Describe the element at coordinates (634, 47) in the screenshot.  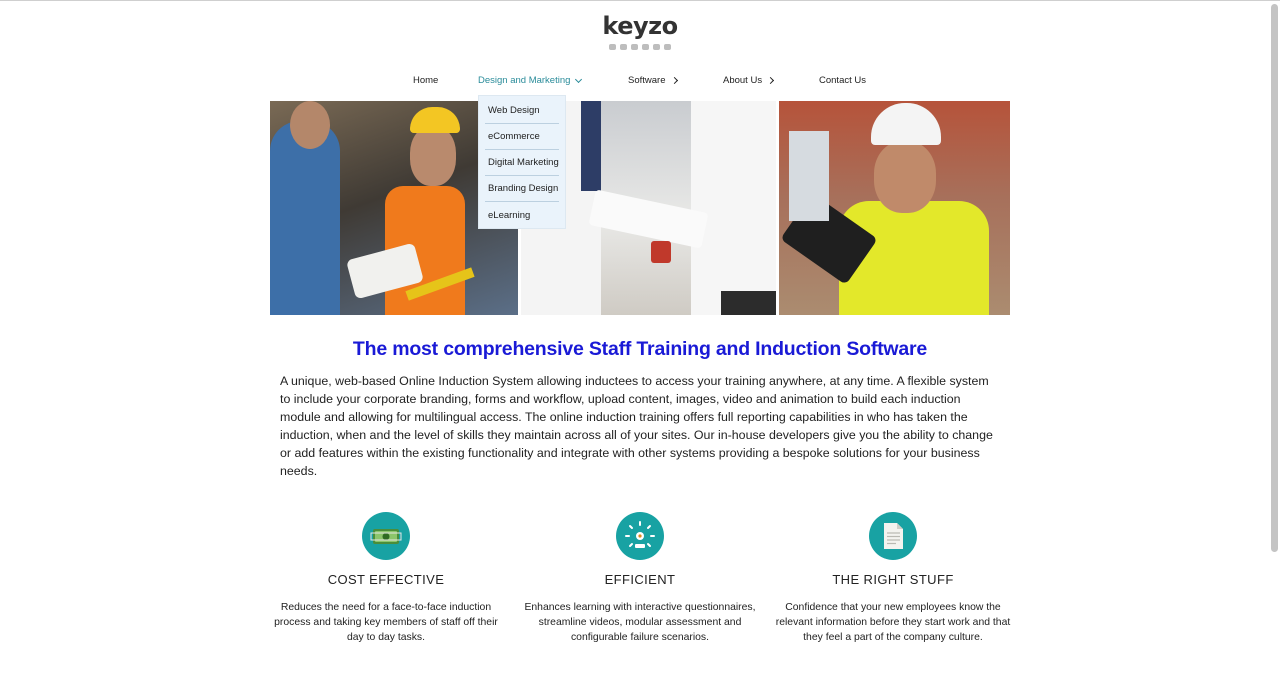
I see `cart-icon` at that location.